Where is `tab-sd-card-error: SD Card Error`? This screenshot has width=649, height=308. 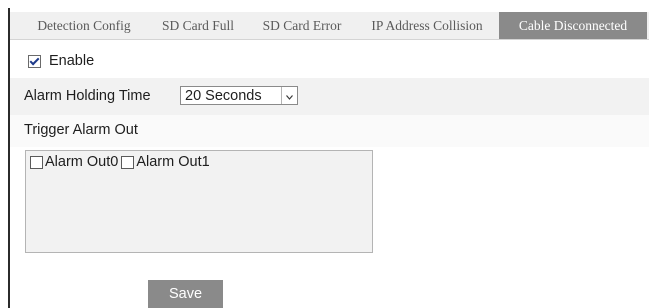 tab-sd-card-error: SD Card Error is located at coordinates (302, 25).